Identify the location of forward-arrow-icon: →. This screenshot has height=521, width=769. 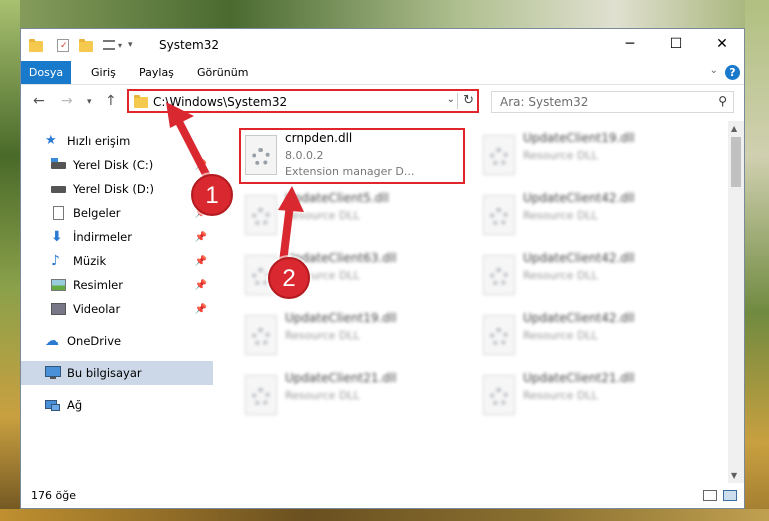
(67, 101).